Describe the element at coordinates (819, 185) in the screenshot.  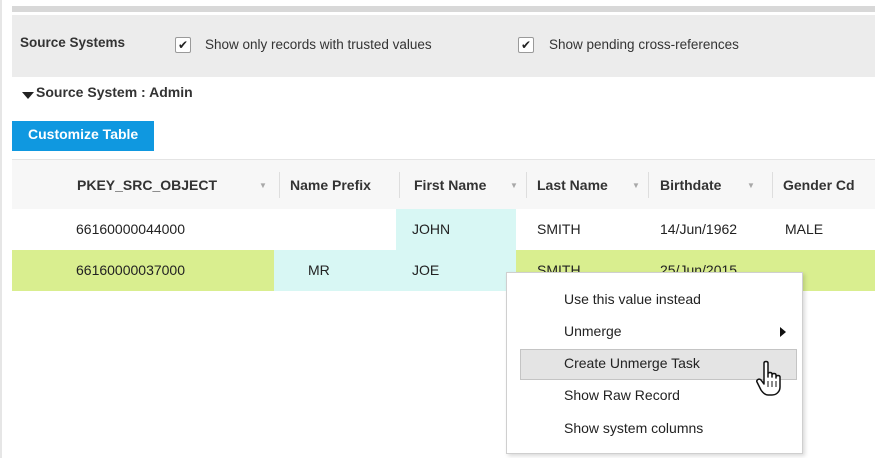
I see `column-header-gender: Gender Cd` at that location.